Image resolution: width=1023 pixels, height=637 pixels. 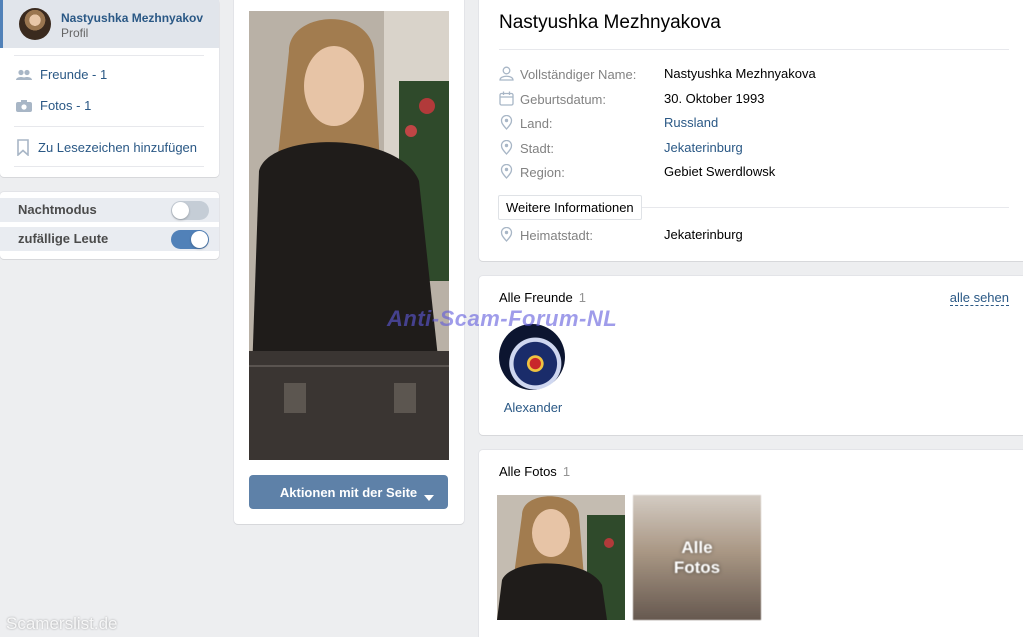 What do you see at coordinates (542, 172) in the screenshot?
I see `info-label: Region:` at bounding box center [542, 172].